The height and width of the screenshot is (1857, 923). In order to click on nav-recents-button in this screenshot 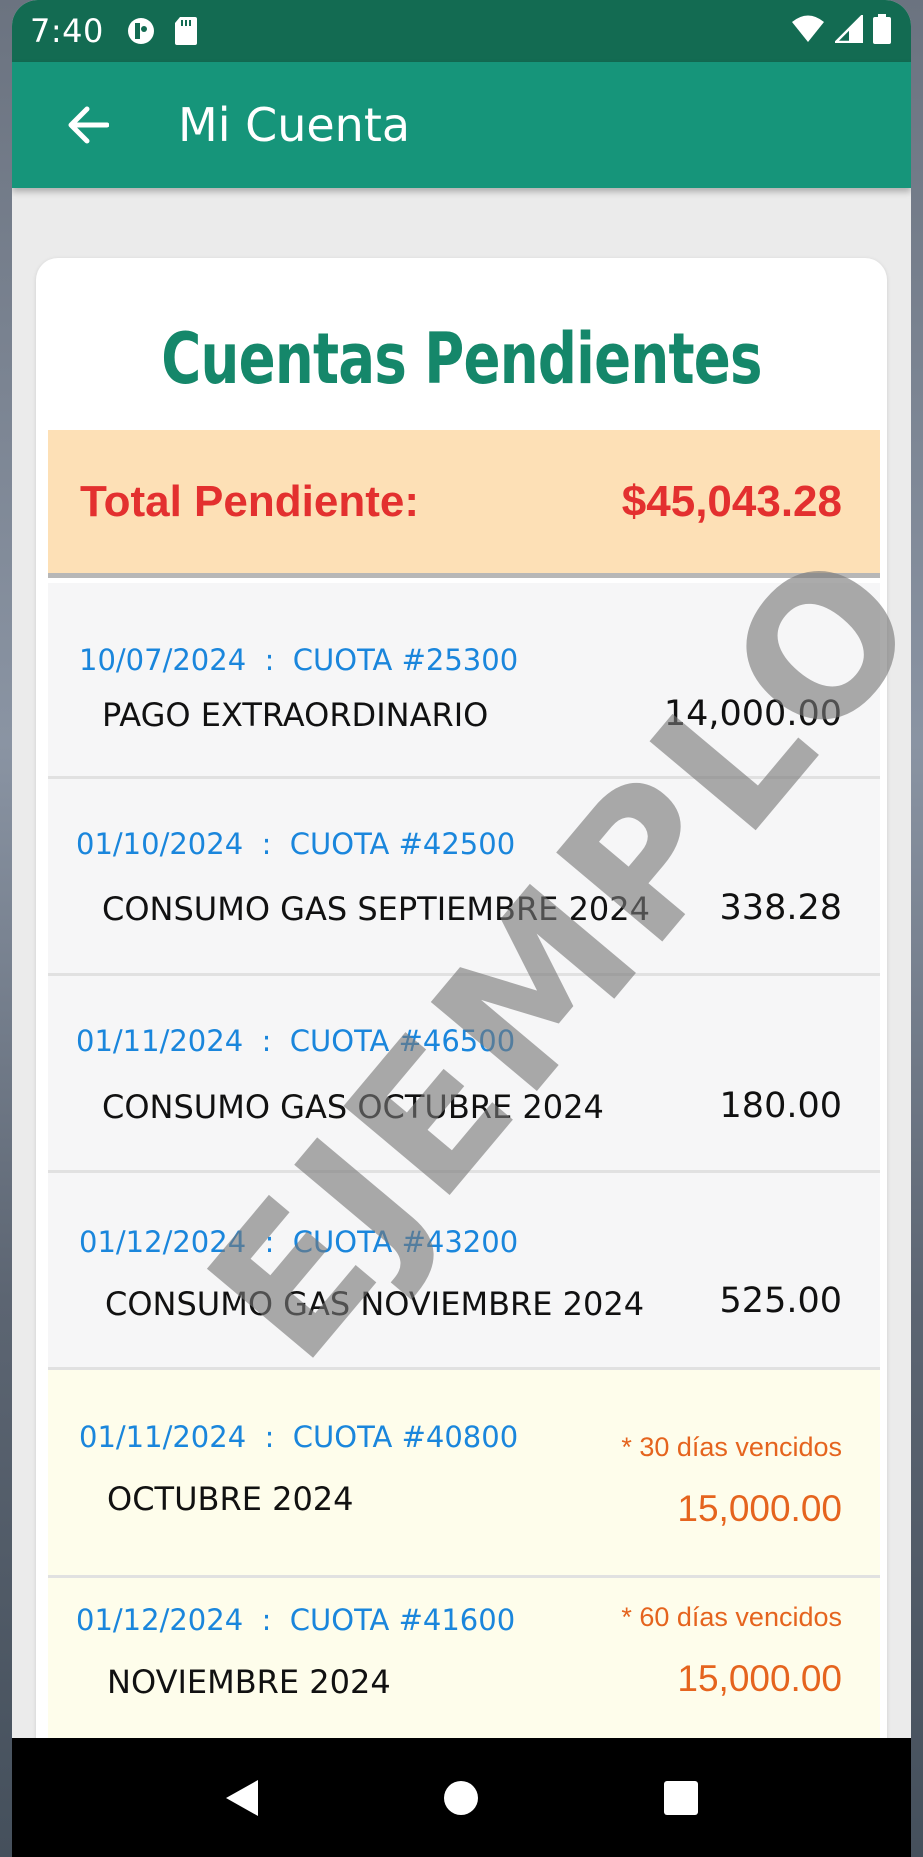, I will do `click(681, 1798)`.